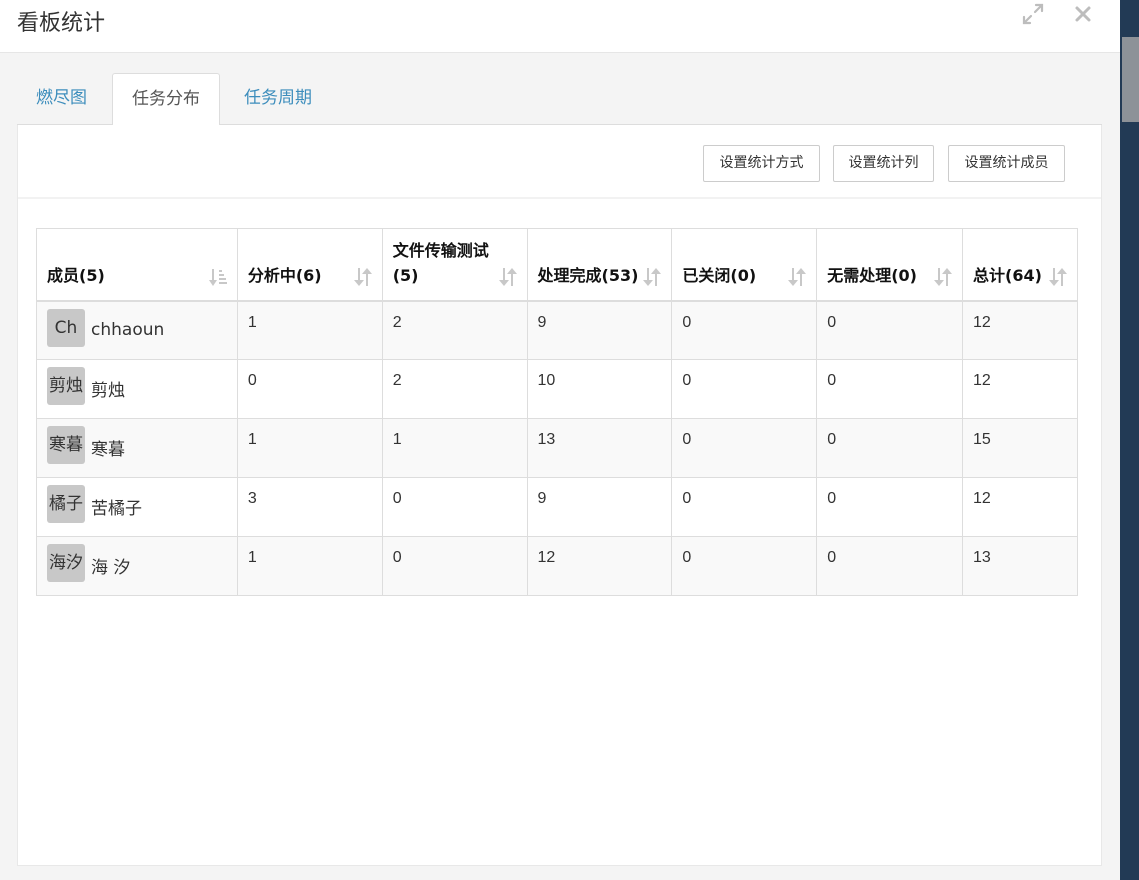  I want to click on count-cell: 3, so click(309, 507).